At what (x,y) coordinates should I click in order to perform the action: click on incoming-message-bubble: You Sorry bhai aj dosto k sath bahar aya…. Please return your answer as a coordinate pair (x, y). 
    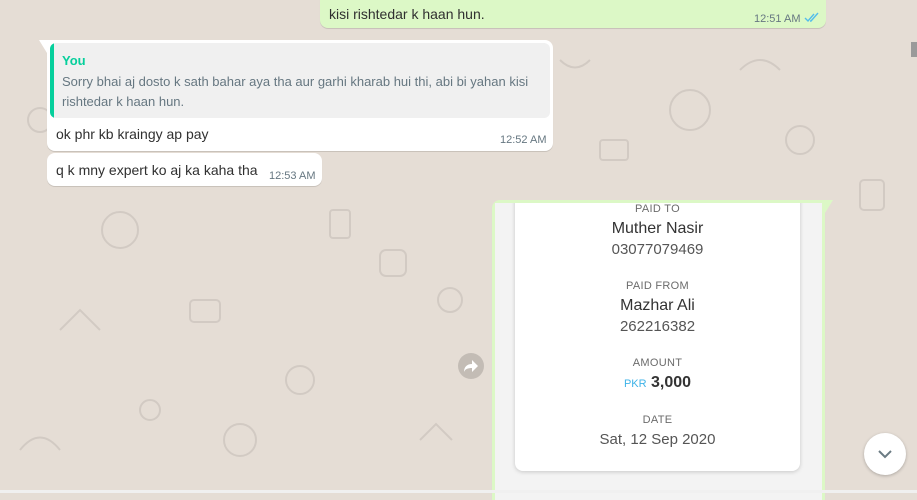
    Looking at the image, I should click on (296, 95).